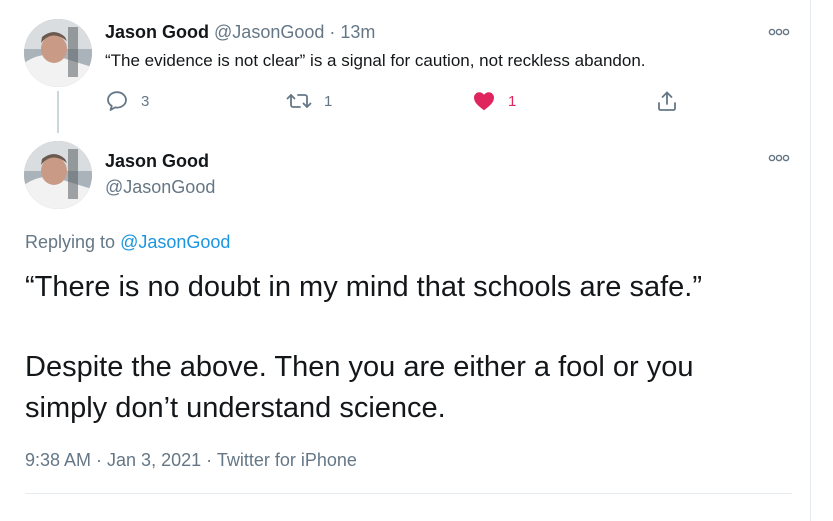  What do you see at coordinates (113, 460) in the screenshot?
I see `tweet-timestamp: 9:38 AM · Jan 3, 2021` at bounding box center [113, 460].